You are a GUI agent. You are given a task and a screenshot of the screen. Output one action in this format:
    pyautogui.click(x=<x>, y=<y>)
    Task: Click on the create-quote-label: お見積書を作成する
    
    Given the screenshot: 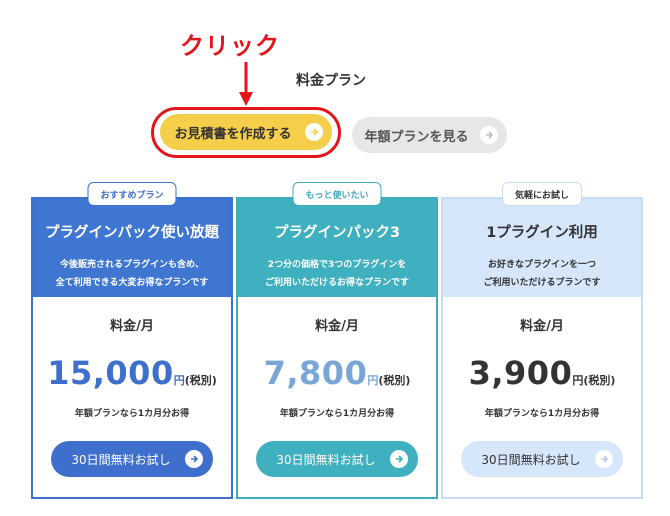 What is the action you would take?
    pyautogui.click(x=233, y=134)
    